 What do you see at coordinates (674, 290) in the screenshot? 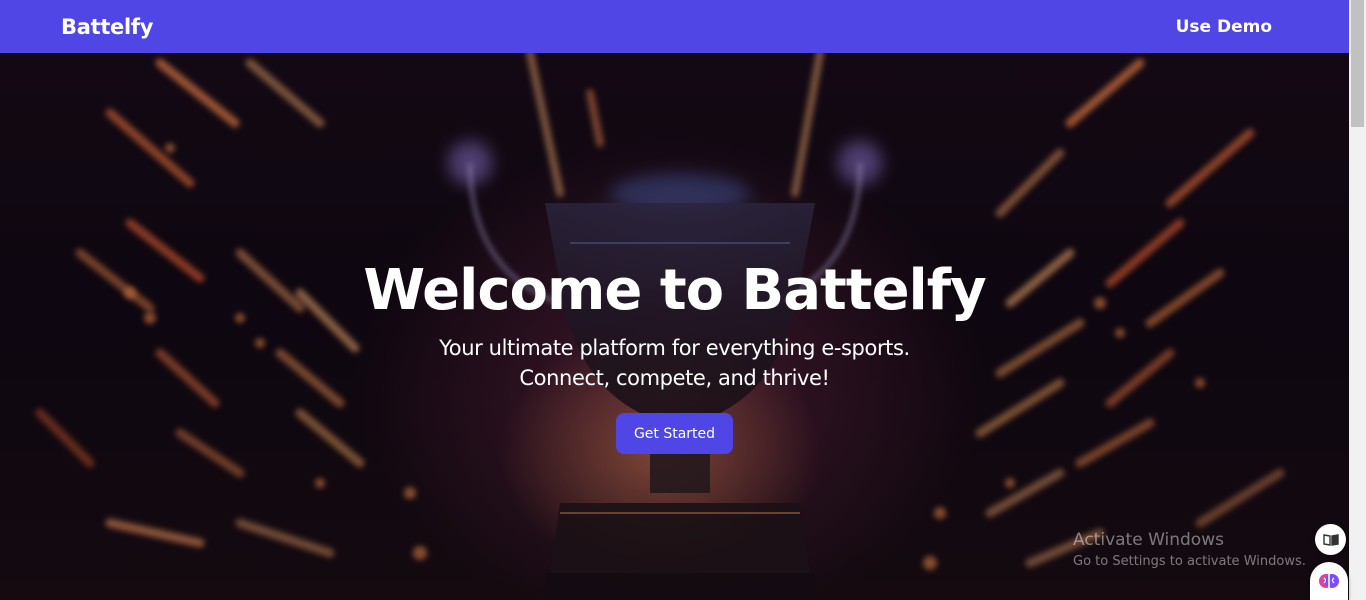
I see `hero-title: Welcome to Battelfy` at bounding box center [674, 290].